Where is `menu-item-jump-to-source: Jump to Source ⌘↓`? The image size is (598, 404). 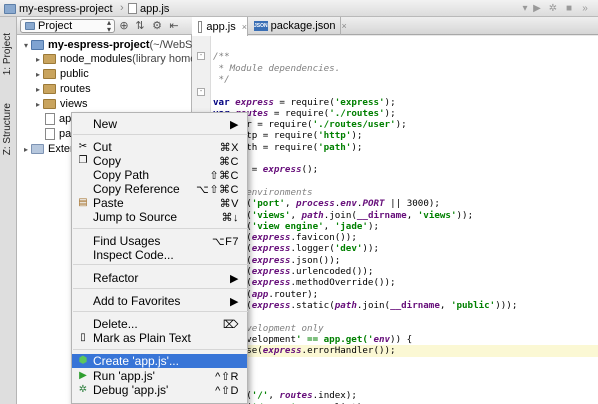
menu-item-jump-to-source: Jump to Source ⌘↓ is located at coordinates (159, 217).